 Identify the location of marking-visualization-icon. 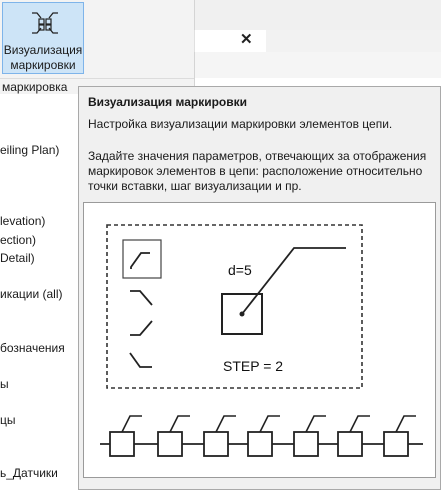
(45, 24).